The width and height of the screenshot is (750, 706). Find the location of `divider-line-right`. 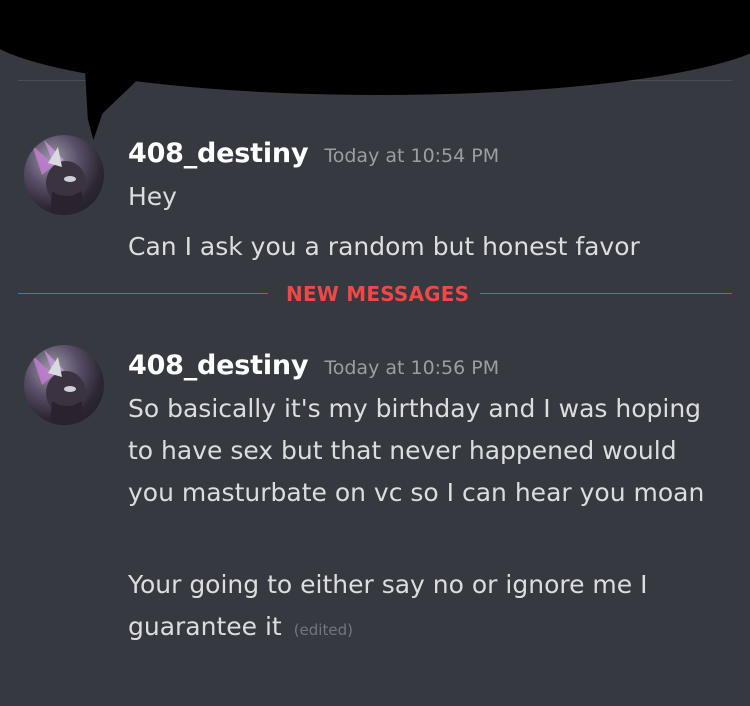

divider-line-right is located at coordinates (606, 293).